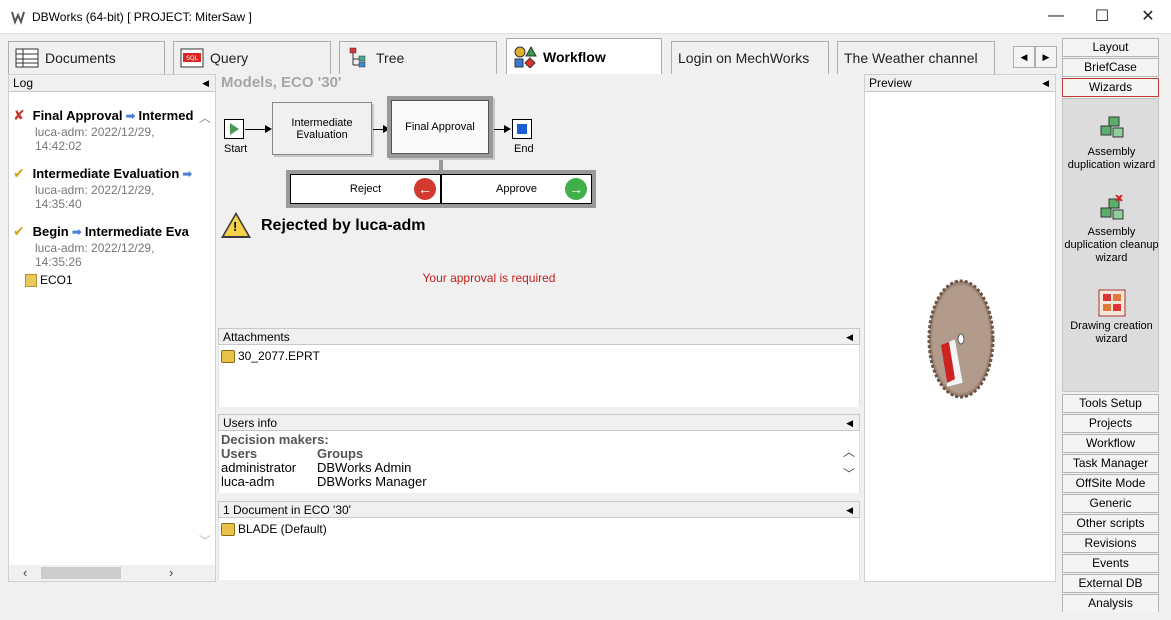 The image size is (1171, 620). What do you see at coordinates (1148, 16) in the screenshot?
I see `close-button: ✕` at bounding box center [1148, 16].